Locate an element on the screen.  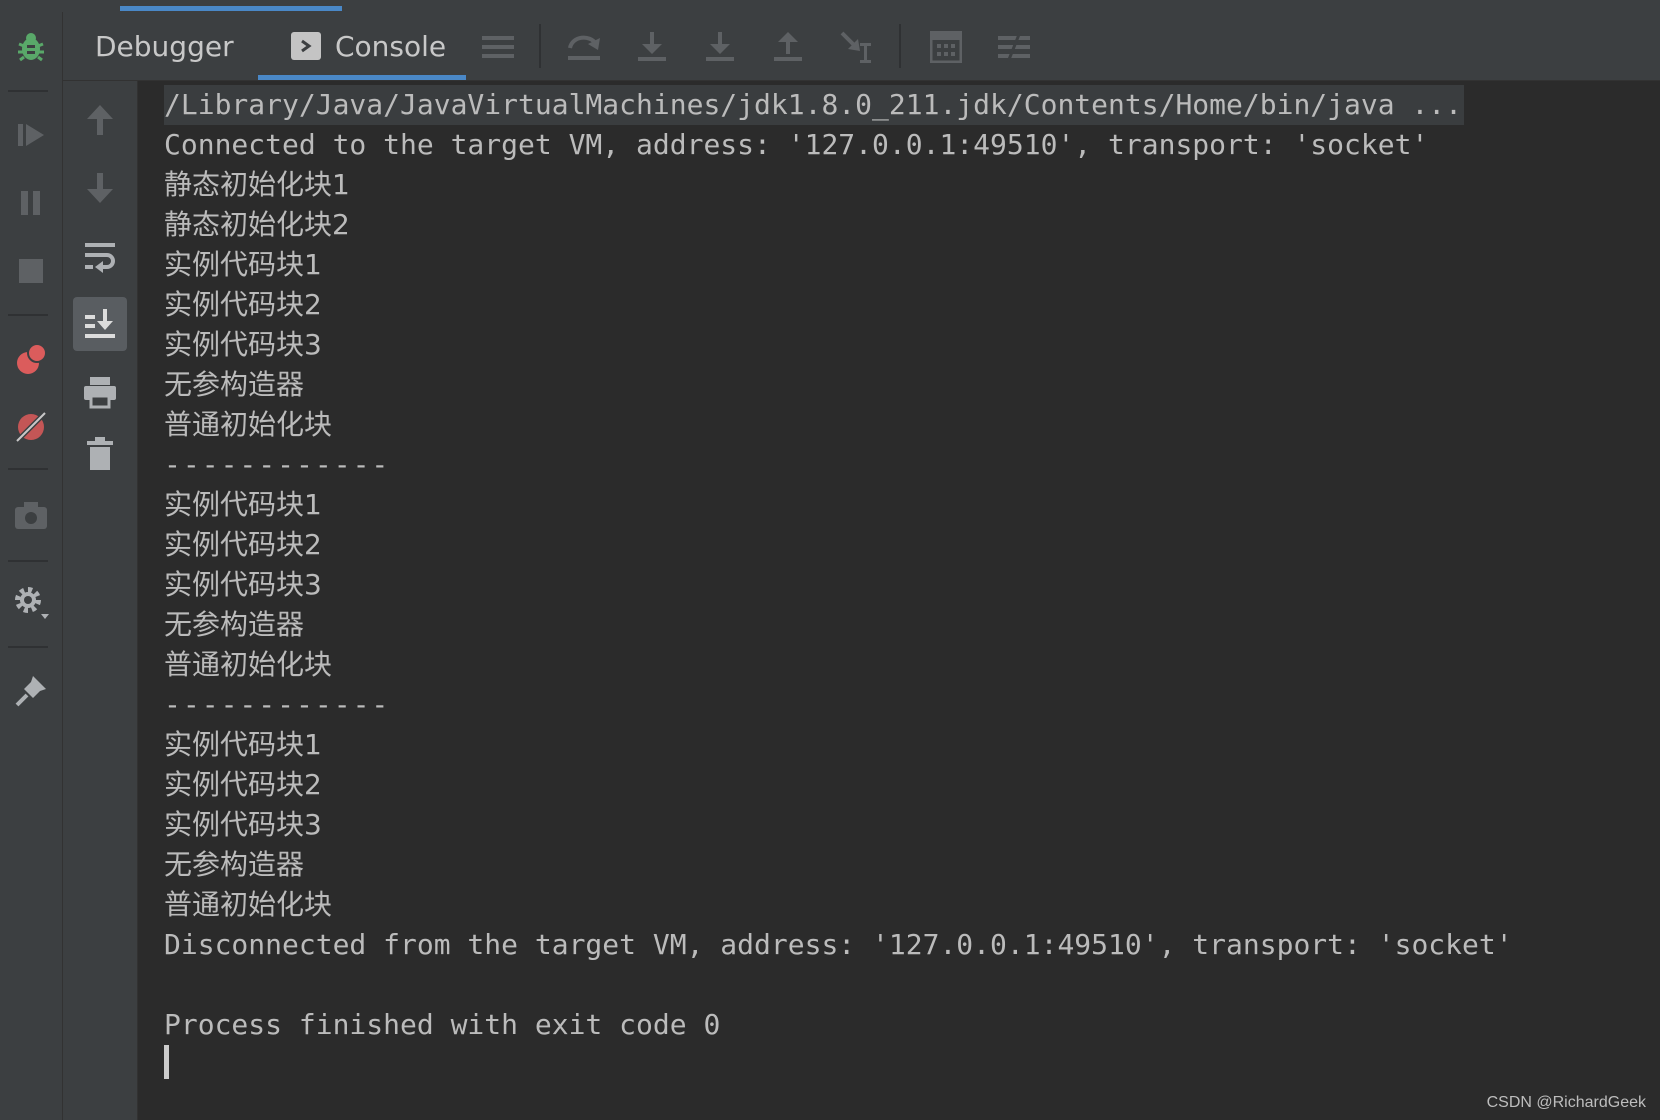
tab-console-label: Console is located at coordinates (391, 46).